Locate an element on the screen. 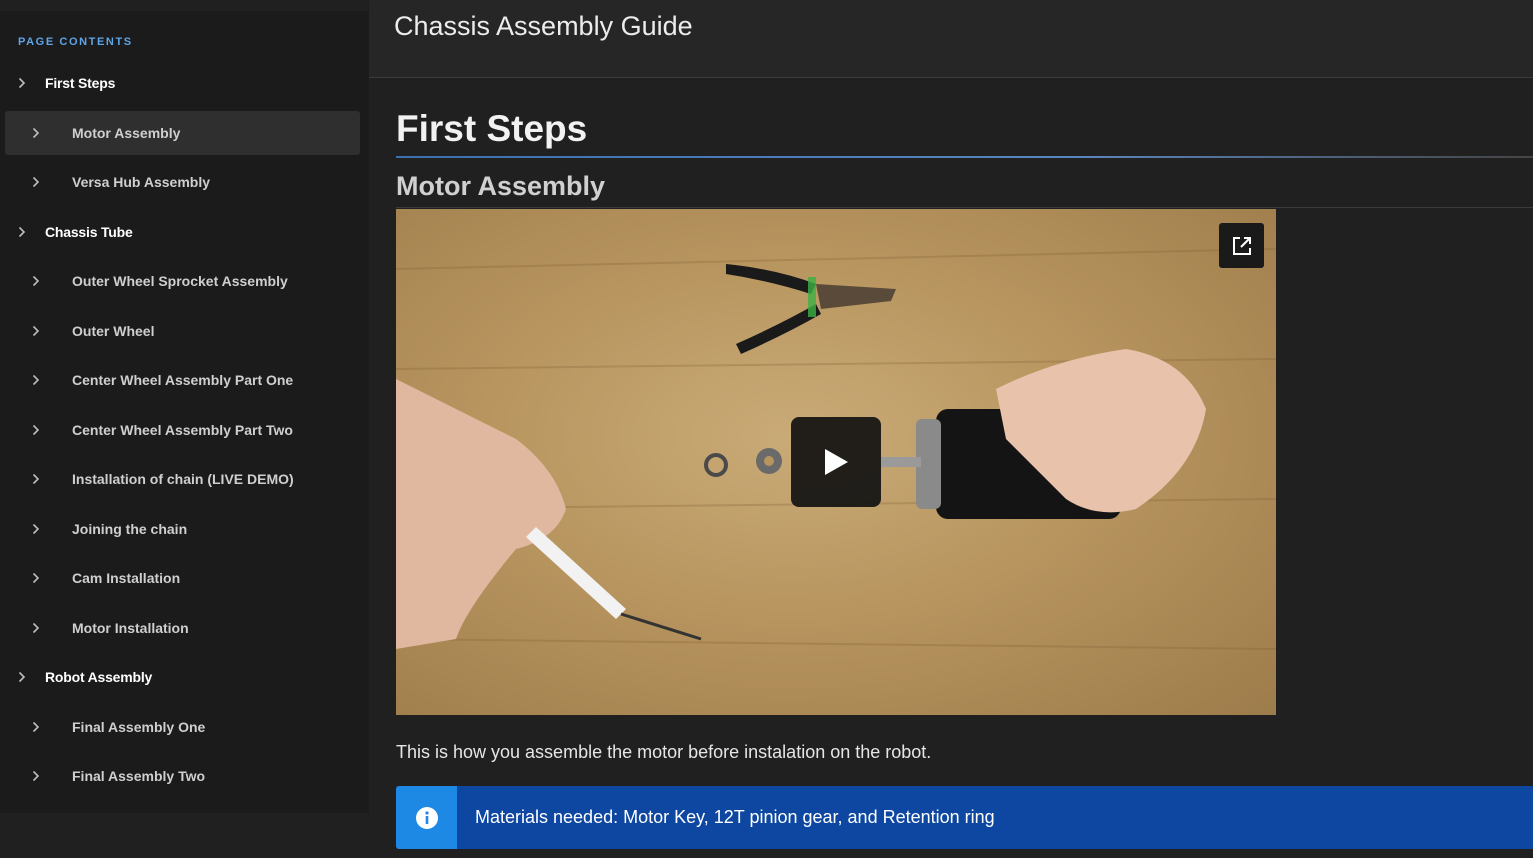 Image resolution: width=1533 pixels, height=858 pixels. subsection-heading: Motor Assembly is located at coordinates (501, 186).